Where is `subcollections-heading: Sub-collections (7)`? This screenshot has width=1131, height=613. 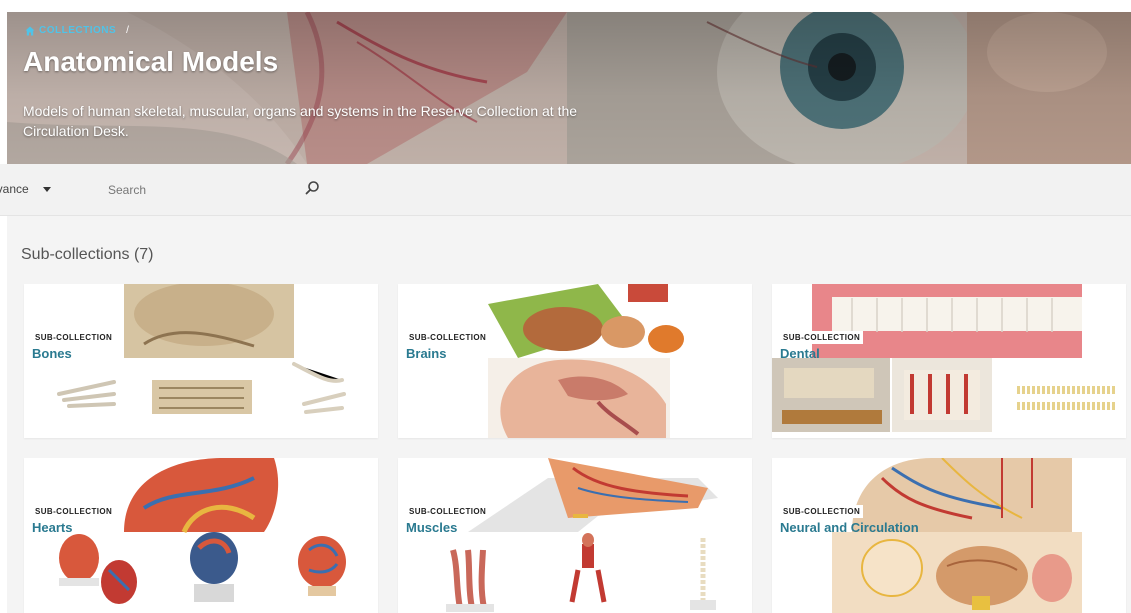 subcollections-heading: Sub-collections (7) is located at coordinates (87, 254).